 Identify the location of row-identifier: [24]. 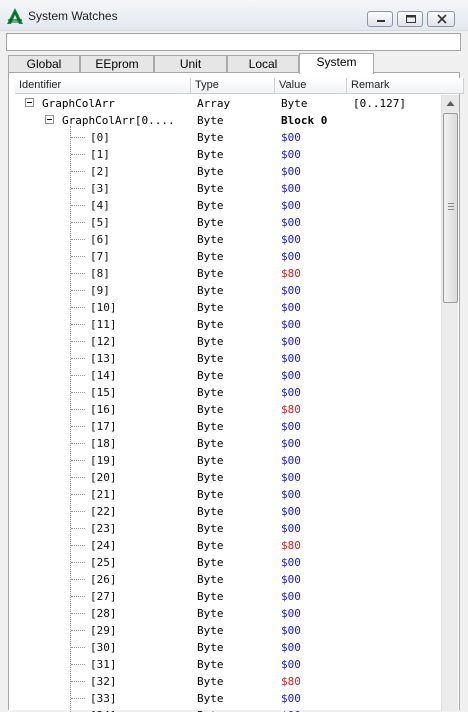
(103, 545).